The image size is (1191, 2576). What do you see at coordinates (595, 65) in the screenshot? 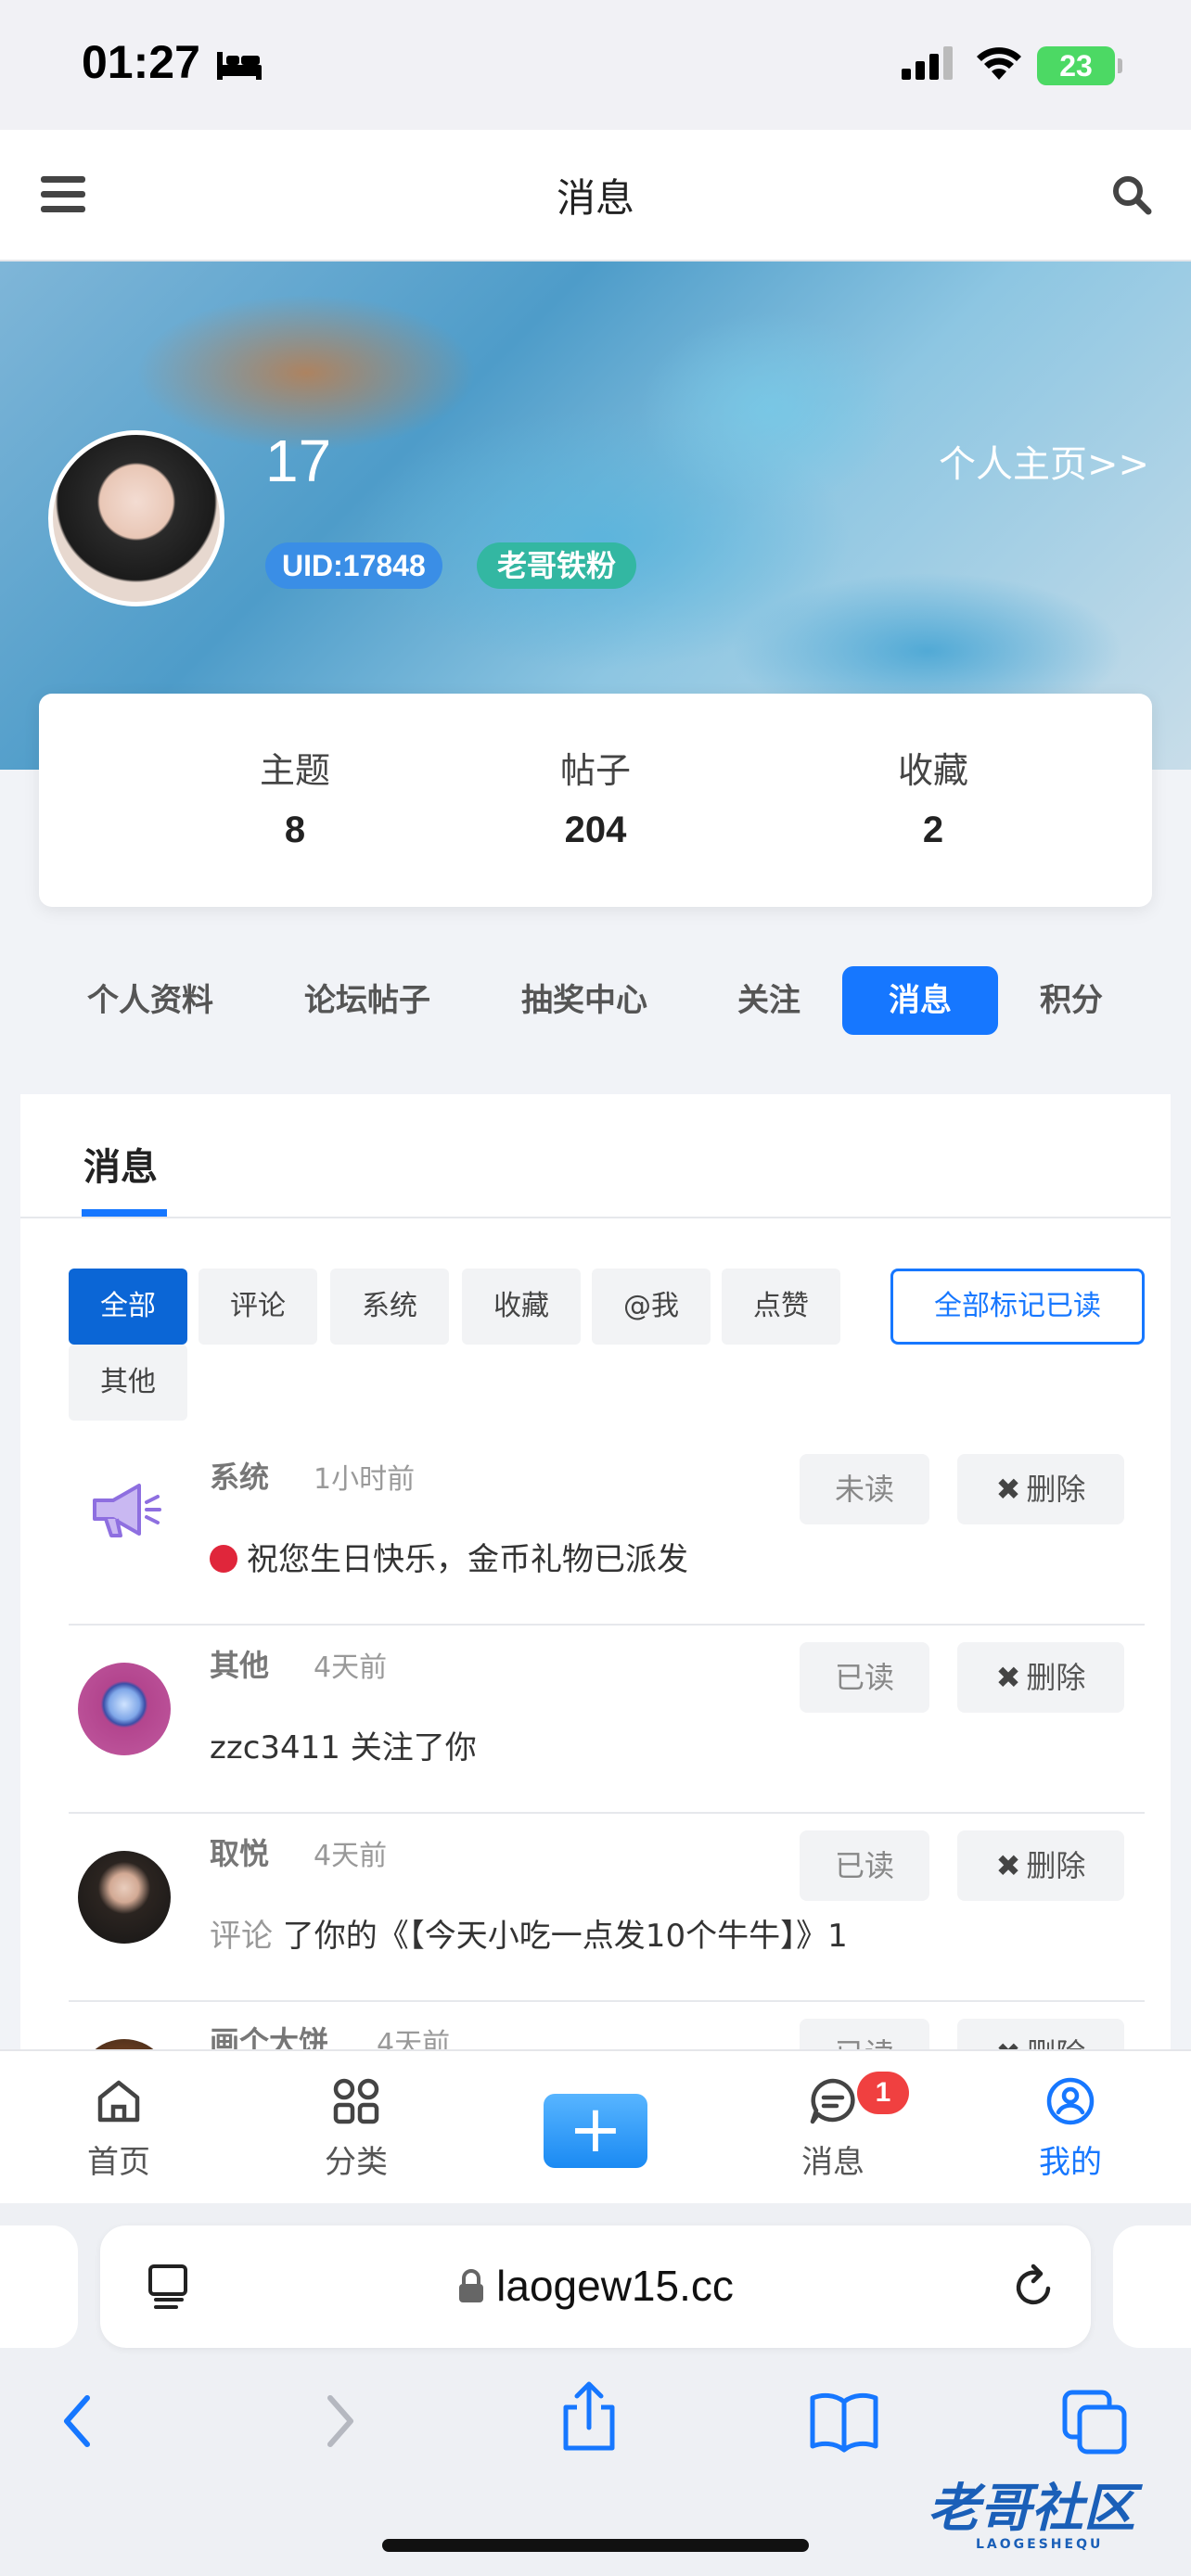
I see `status-bar: 01:27 23` at bounding box center [595, 65].